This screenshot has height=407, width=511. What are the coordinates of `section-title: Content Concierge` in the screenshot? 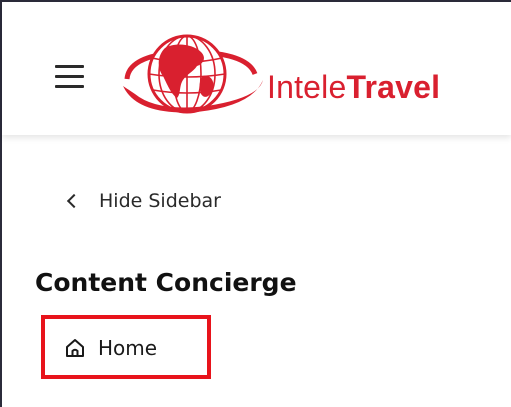 It's located at (166, 282).